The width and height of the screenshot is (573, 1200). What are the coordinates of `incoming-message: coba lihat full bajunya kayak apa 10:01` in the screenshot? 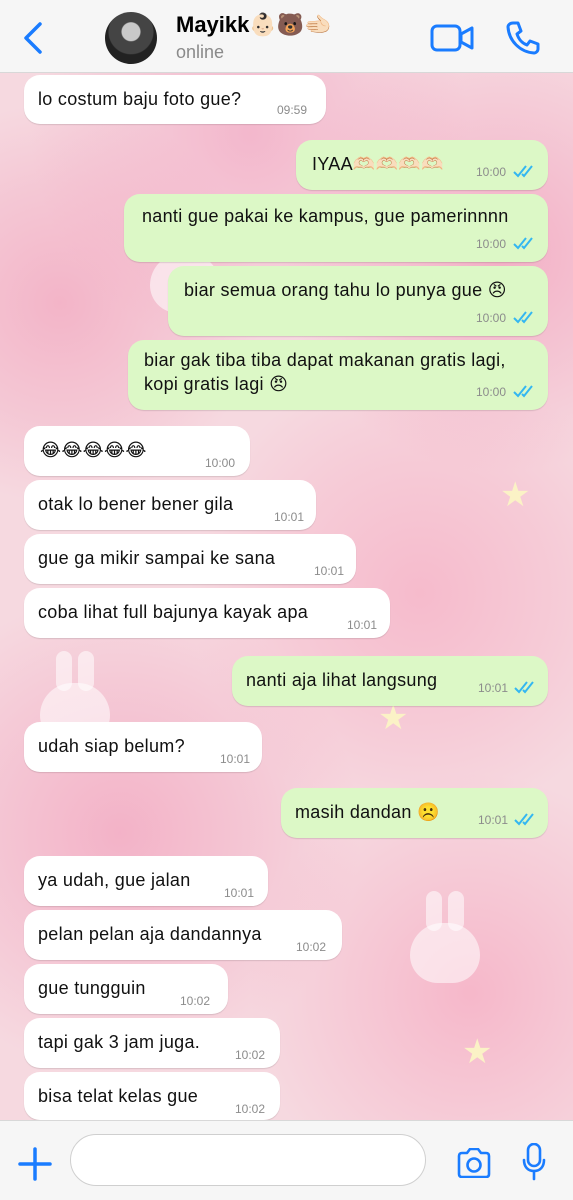 It's located at (207, 613).